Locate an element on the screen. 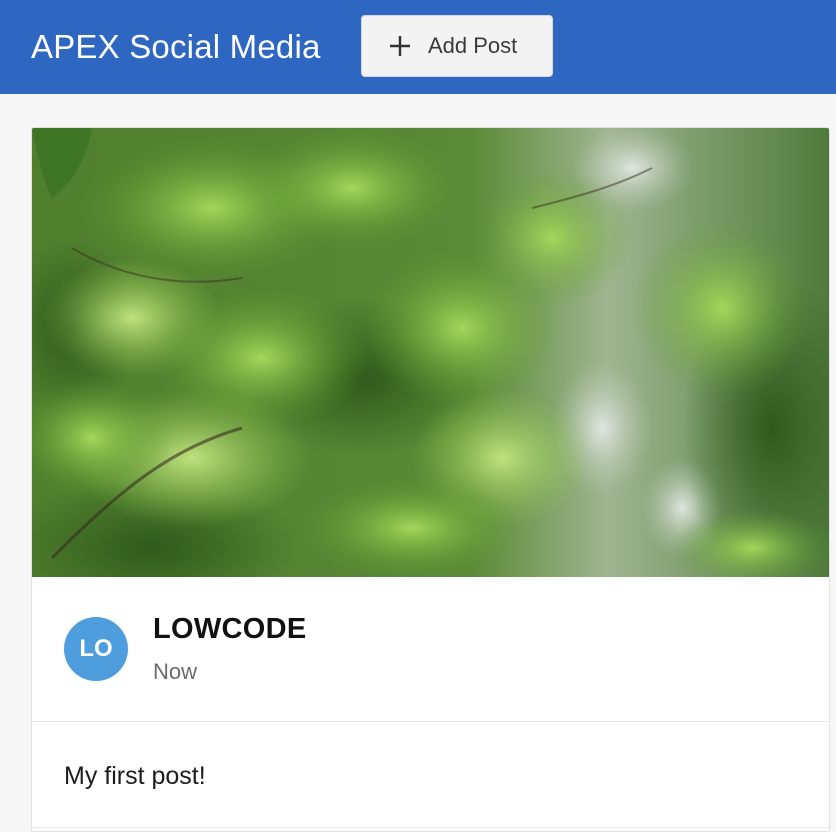 This screenshot has height=832, width=836. plus-icon is located at coordinates (400, 46).